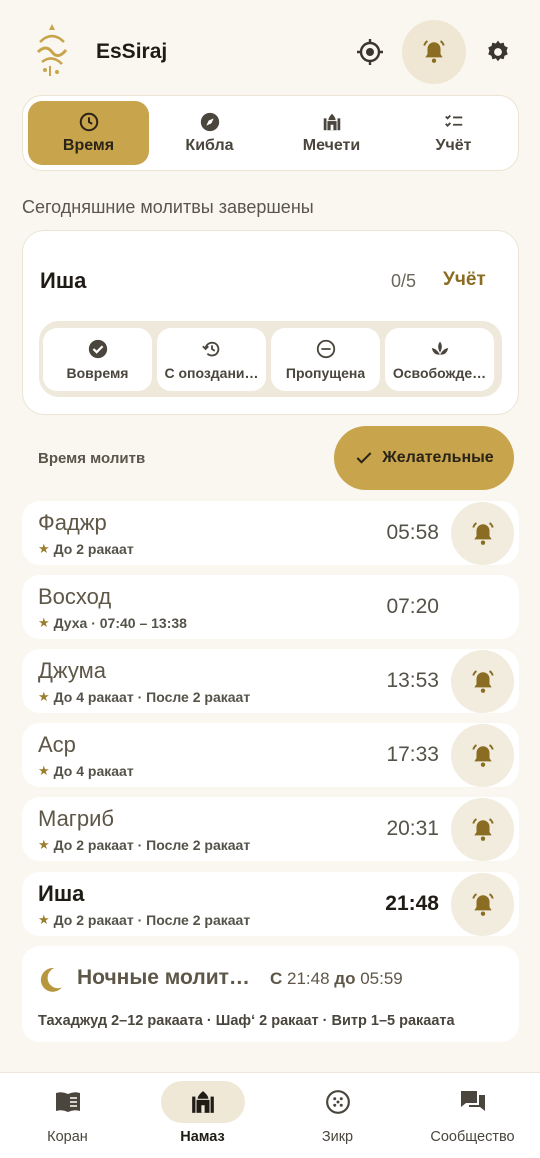 This screenshot has height=1158, width=540. I want to click on prayer-name: Аср, so click(57, 744).